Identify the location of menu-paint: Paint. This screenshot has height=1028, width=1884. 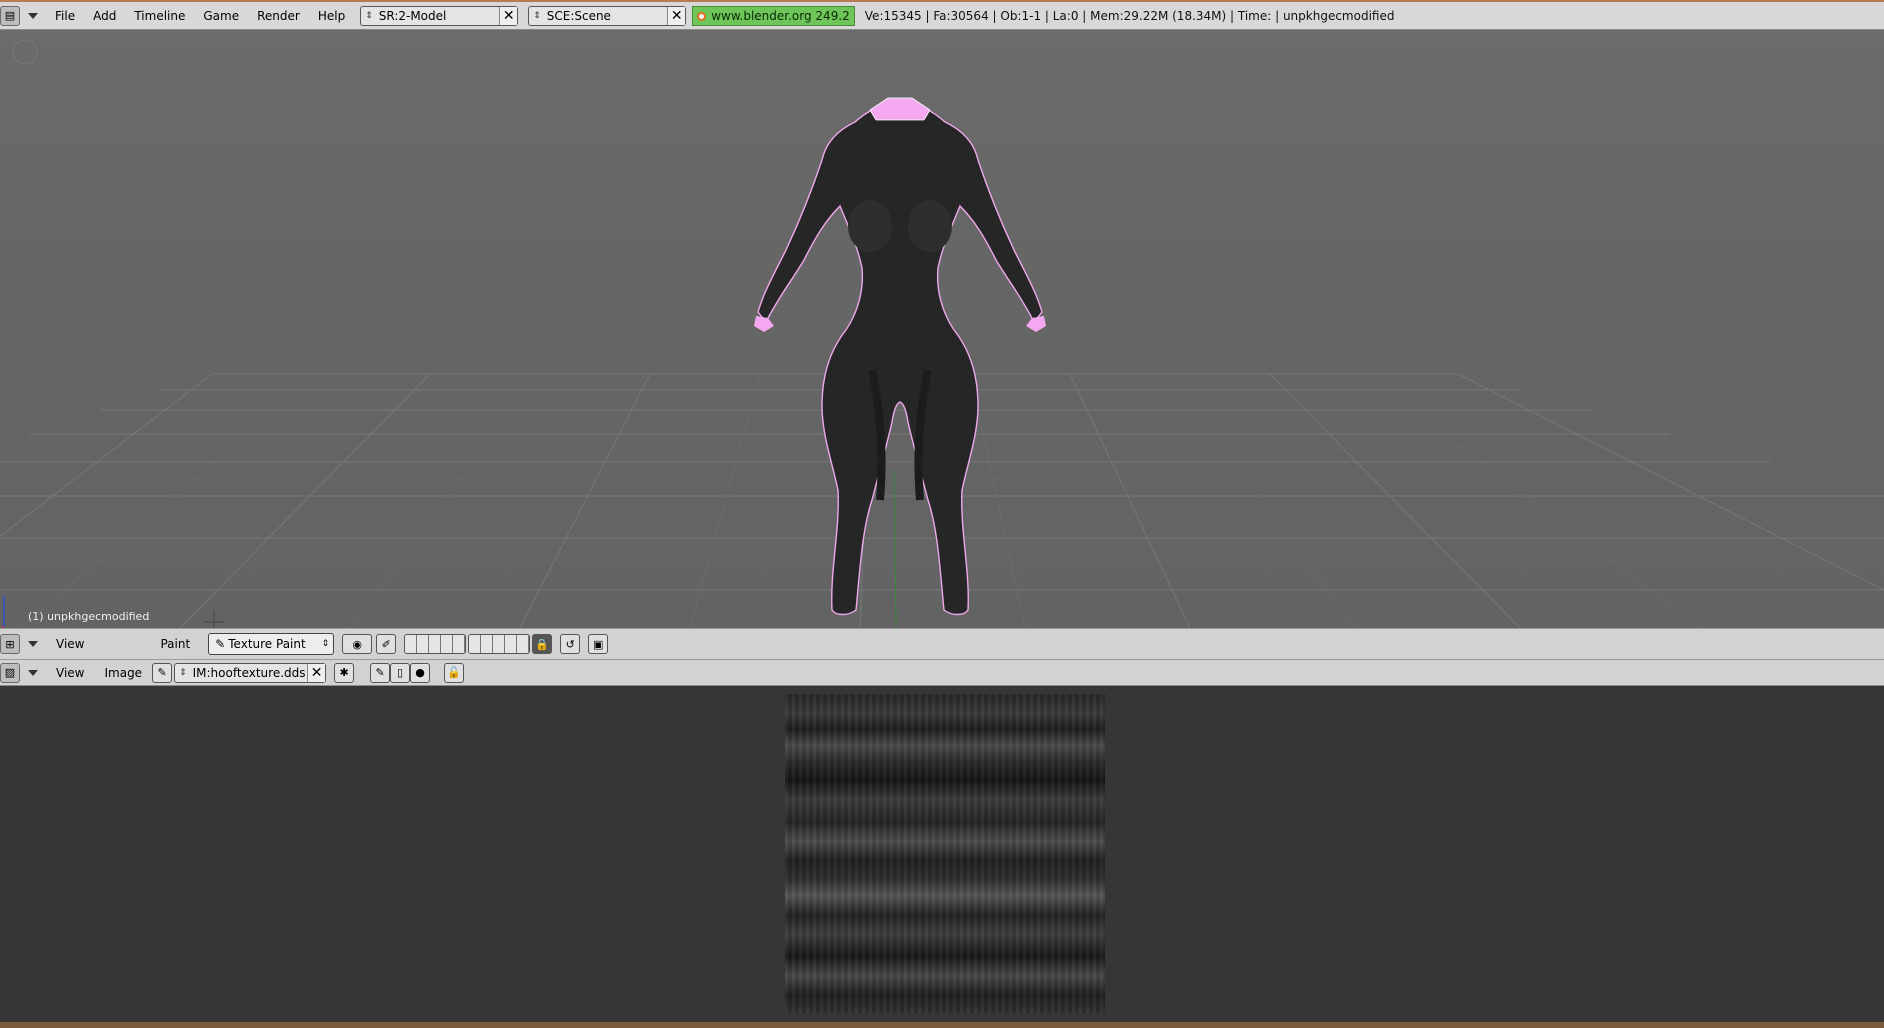
(175, 644).